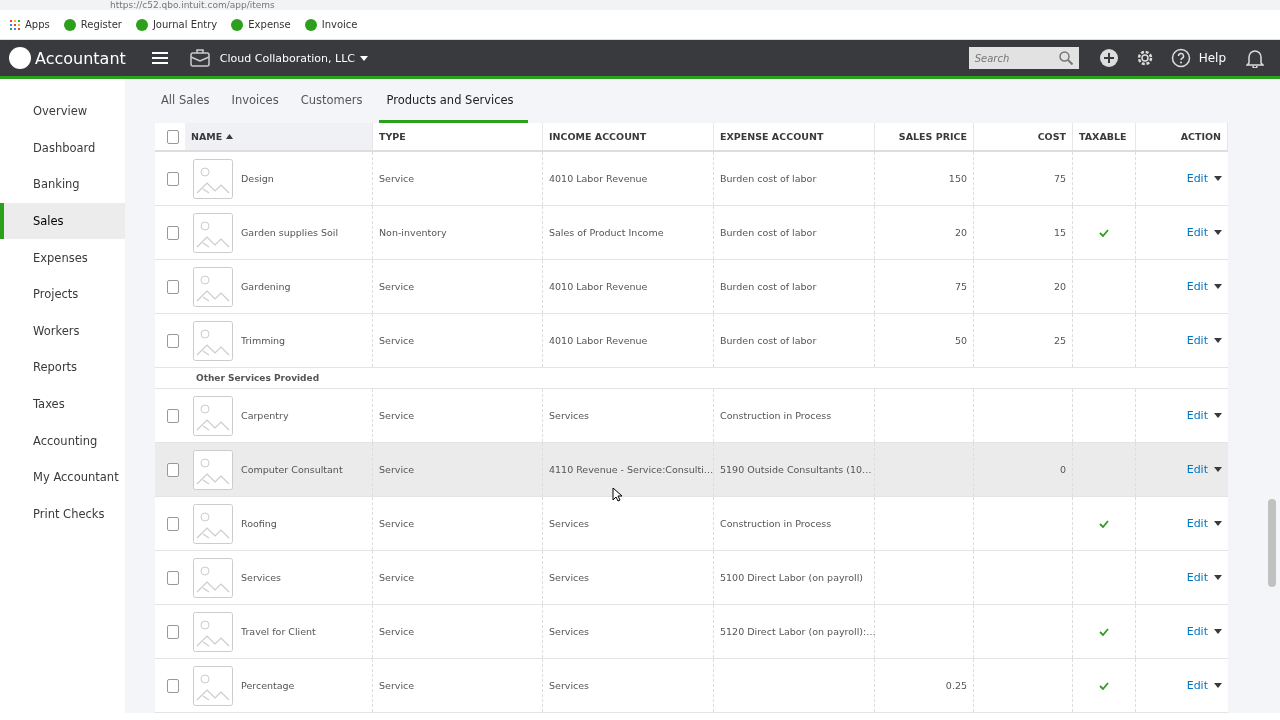 This screenshot has width=1280, height=720. Describe the element at coordinates (173, 136) in the screenshot. I see `select-all-checkbox` at that location.